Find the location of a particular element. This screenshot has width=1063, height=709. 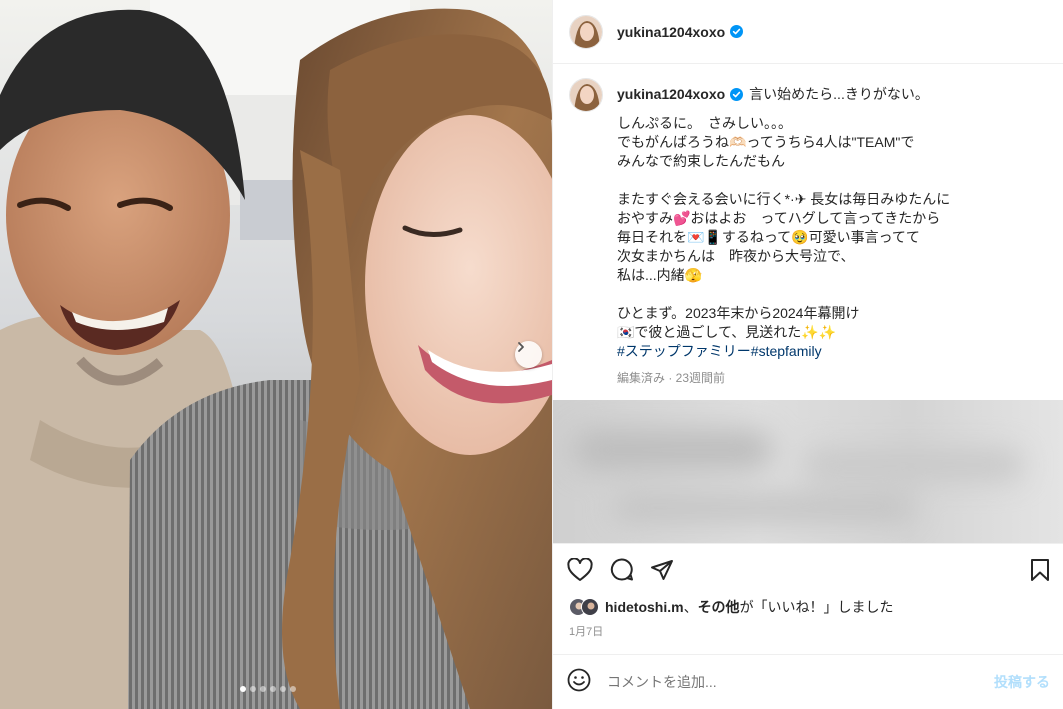

send-icon is located at coordinates (662, 569).